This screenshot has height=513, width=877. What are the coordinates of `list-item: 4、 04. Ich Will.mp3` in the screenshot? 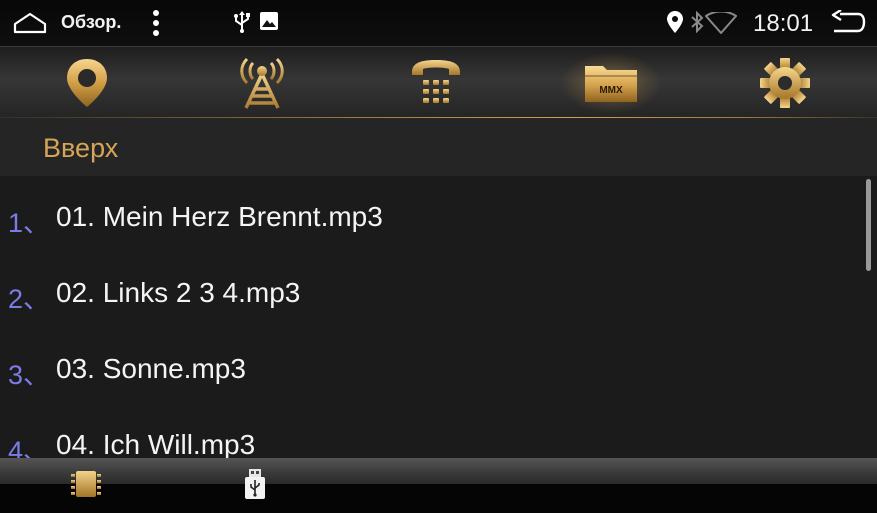 It's located at (430, 431).